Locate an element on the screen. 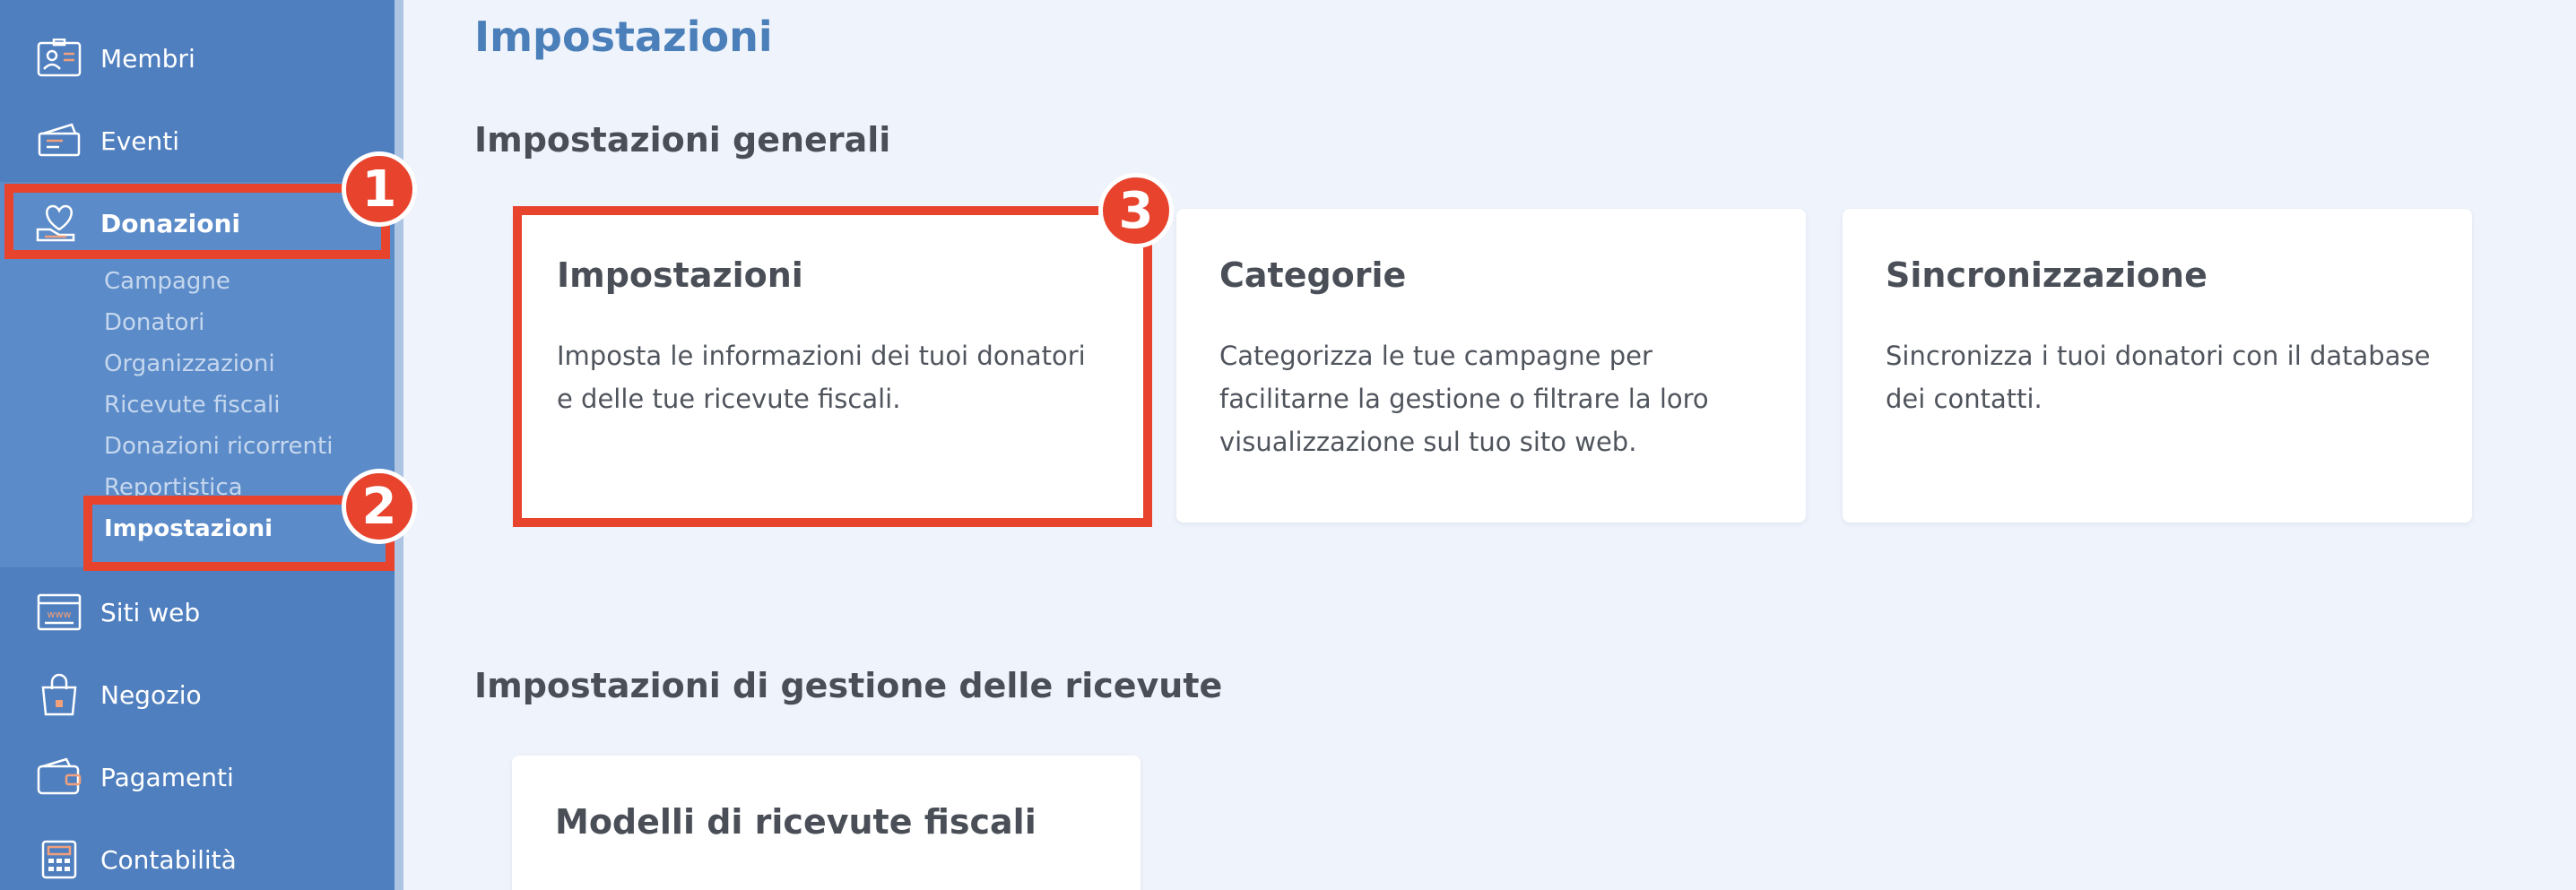 Image resolution: width=2576 pixels, height=890 pixels. sidebar-item-membri: Membri is located at coordinates (197, 58).